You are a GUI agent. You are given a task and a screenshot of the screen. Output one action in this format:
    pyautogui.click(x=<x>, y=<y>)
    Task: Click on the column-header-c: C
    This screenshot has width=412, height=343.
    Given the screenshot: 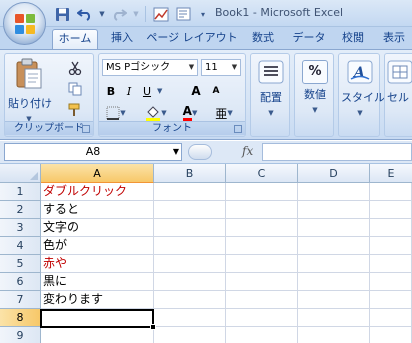 What is the action you would take?
    pyautogui.click(x=262, y=173)
    